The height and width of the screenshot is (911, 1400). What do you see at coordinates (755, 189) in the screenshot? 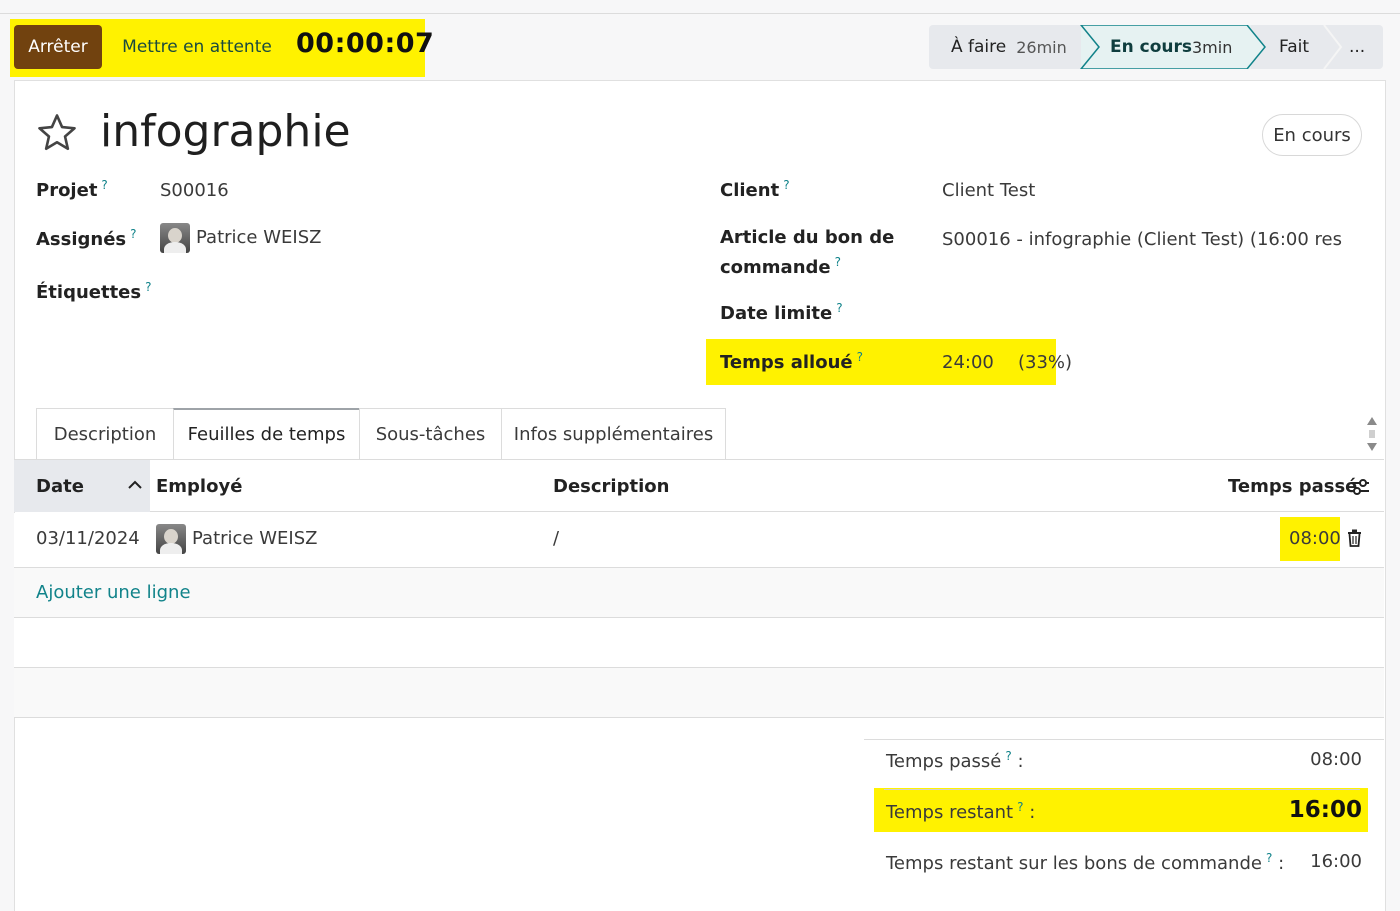
I see `client-label: Client?` at bounding box center [755, 189].